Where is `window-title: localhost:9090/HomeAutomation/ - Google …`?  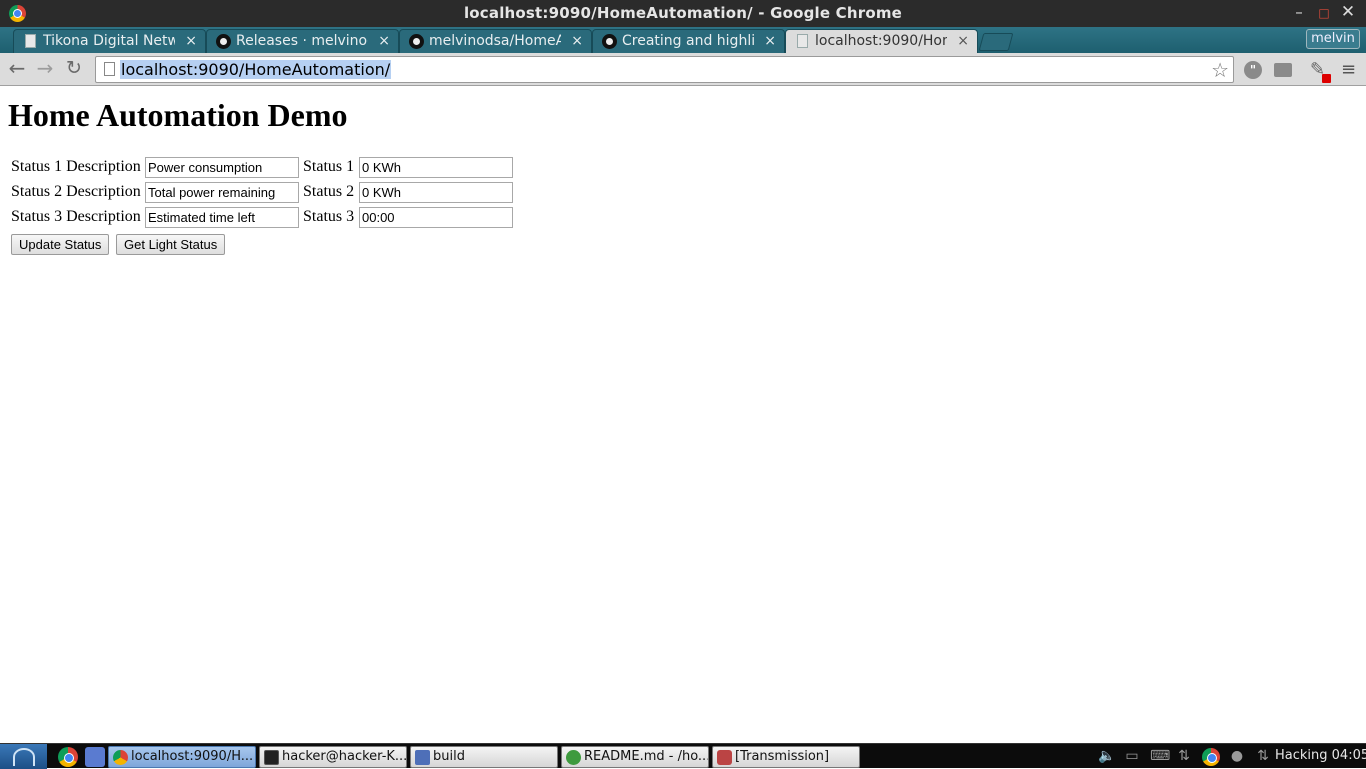 window-title: localhost:9090/HomeAutomation/ - Google … is located at coordinates (683, 13).